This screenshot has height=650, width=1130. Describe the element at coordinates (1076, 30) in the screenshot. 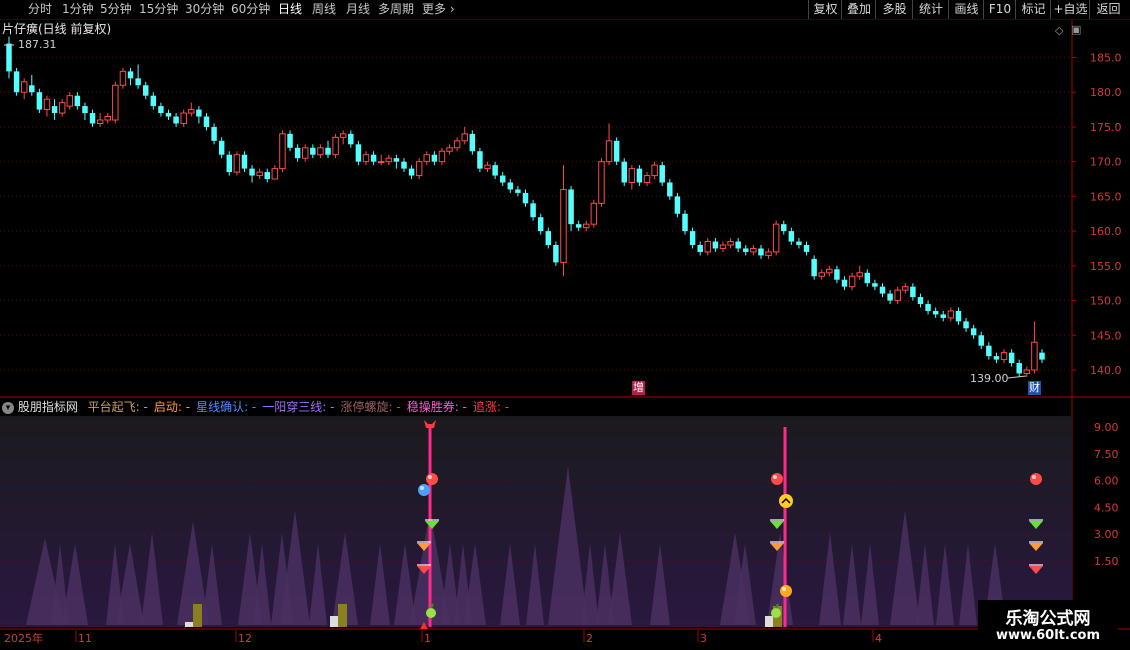

I see `panel-settings-icon: ▣` at that location.